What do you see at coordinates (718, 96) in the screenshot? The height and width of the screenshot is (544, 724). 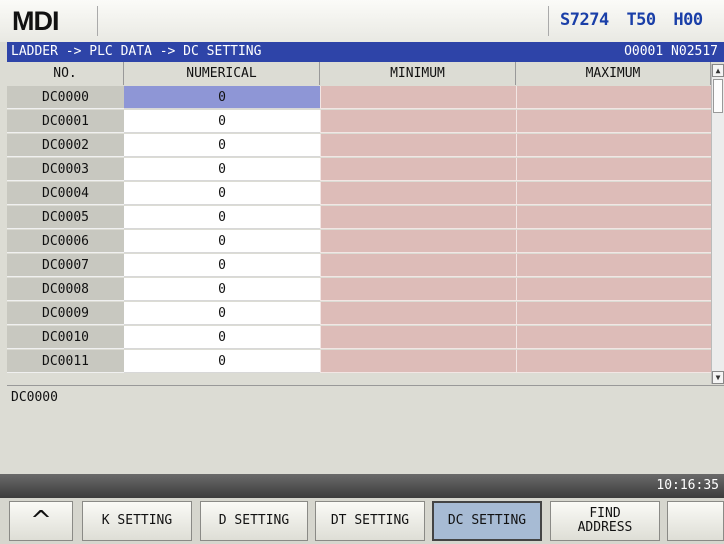 I see `scroll-thumb` at bounding box center [718, 96].